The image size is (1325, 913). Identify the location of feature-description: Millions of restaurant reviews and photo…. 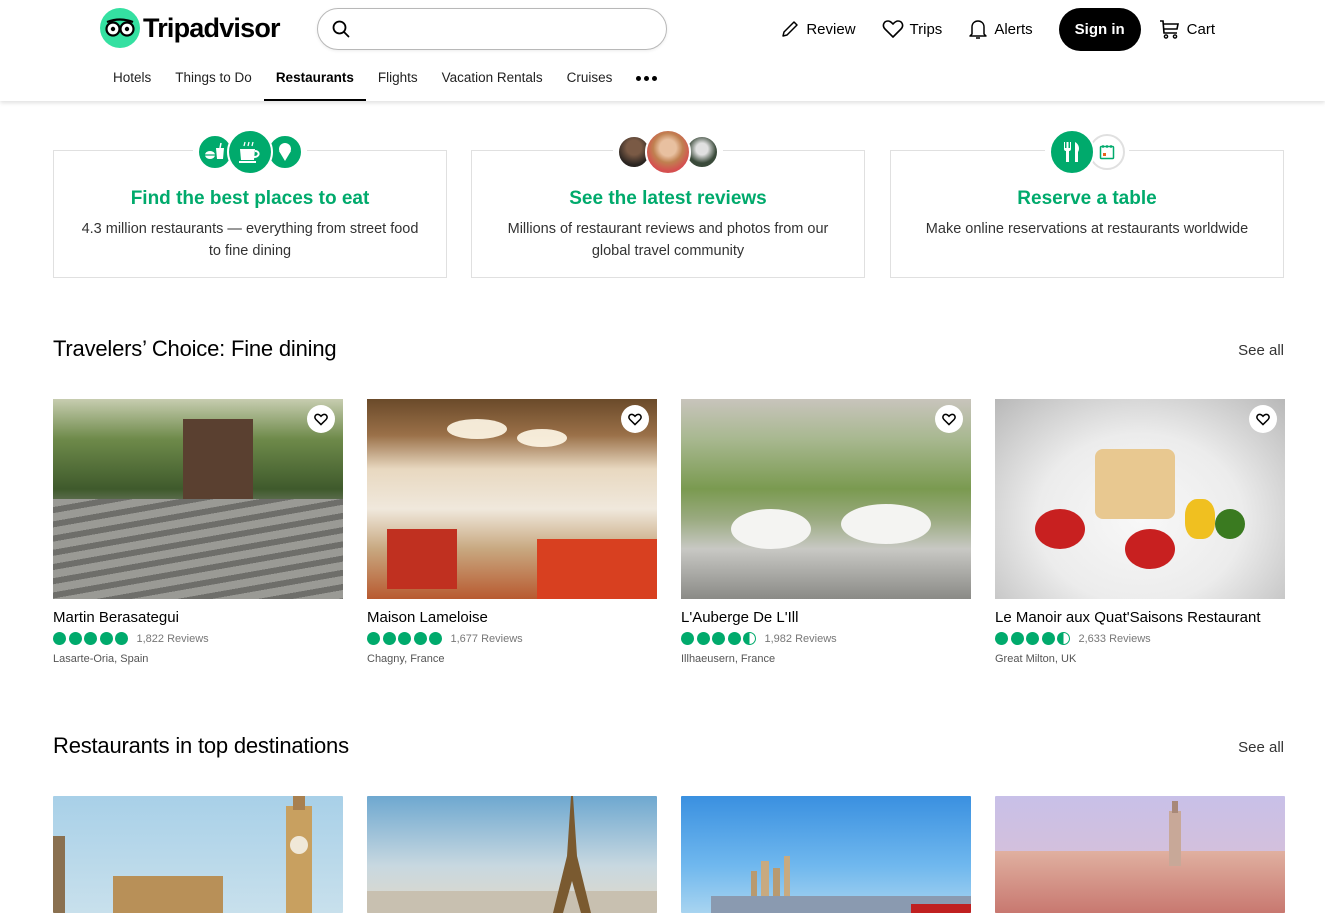
(668, 240).